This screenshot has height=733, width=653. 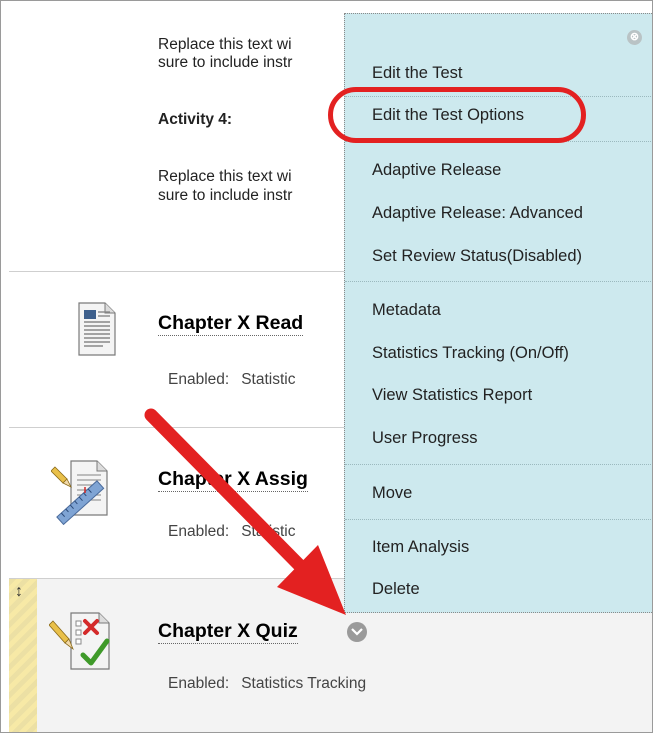 What do you see at coordinates (457, 115) in the screenshot?
I see `highlight-ring` at bounding box center [457, 115].